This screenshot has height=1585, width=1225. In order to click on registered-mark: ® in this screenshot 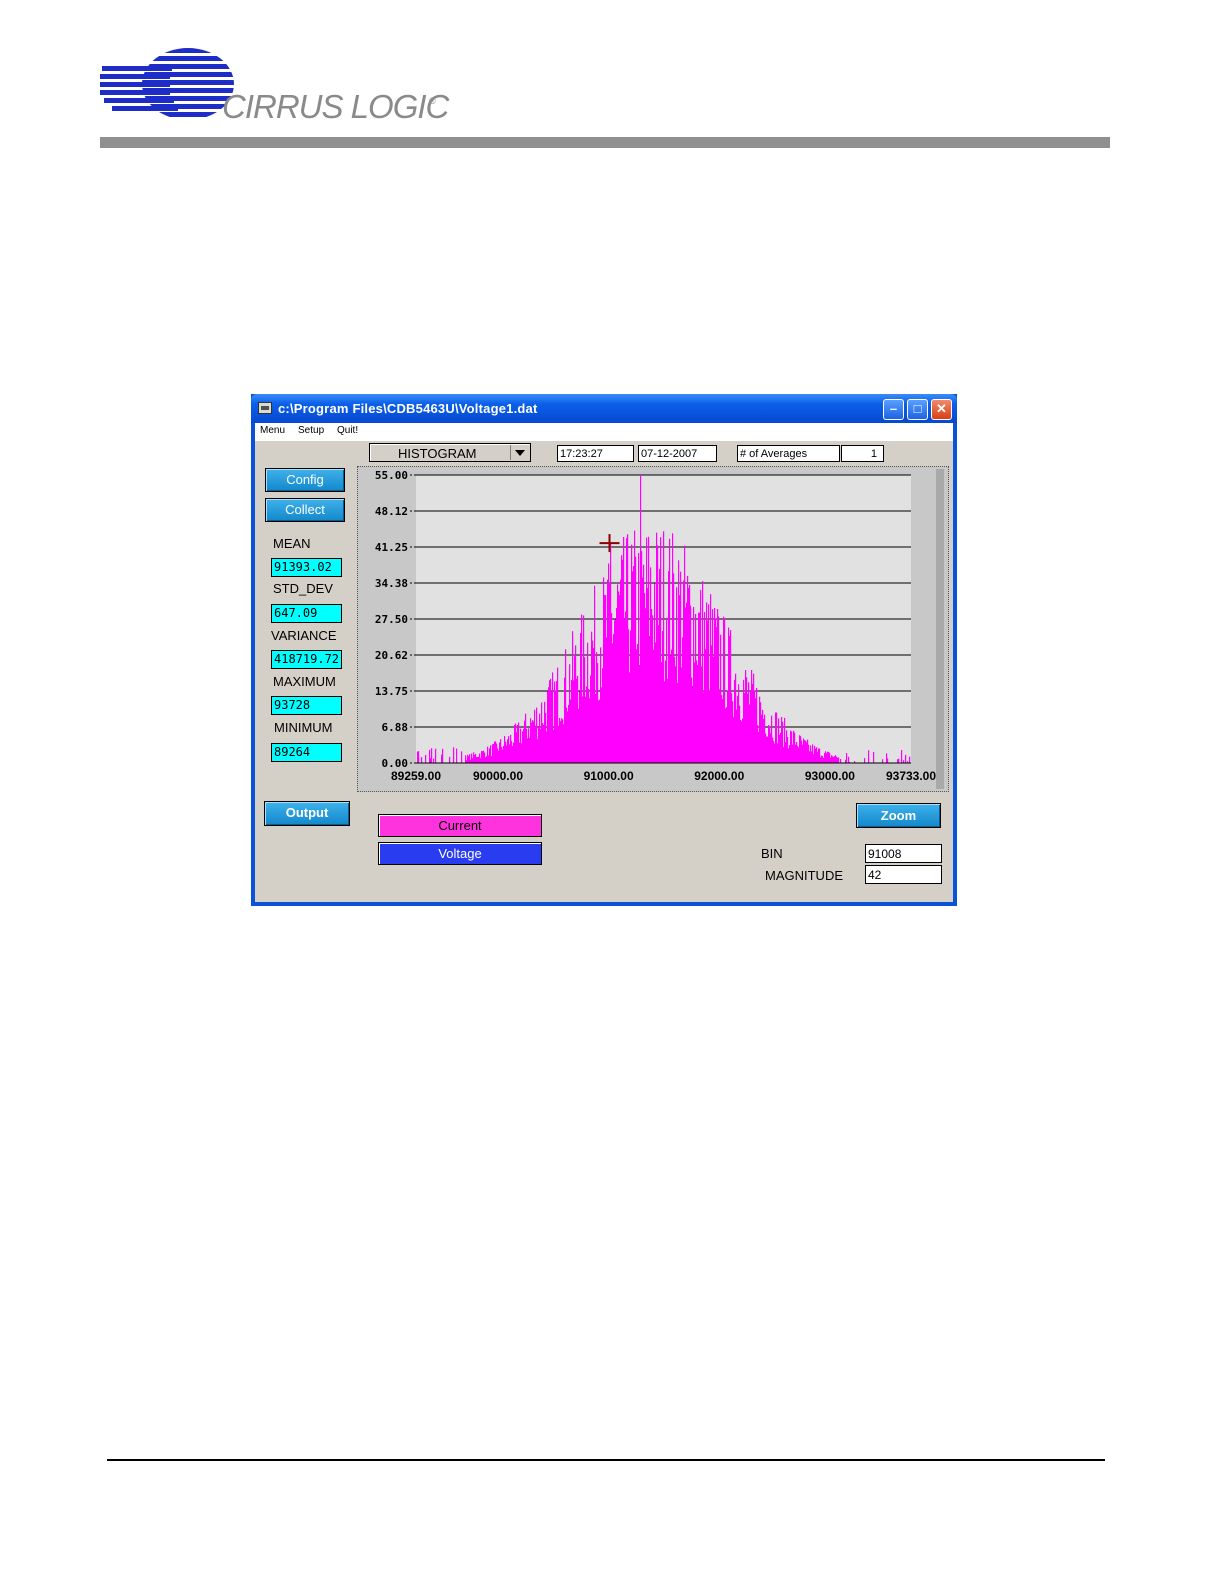, I will do `click(432, 101)`.